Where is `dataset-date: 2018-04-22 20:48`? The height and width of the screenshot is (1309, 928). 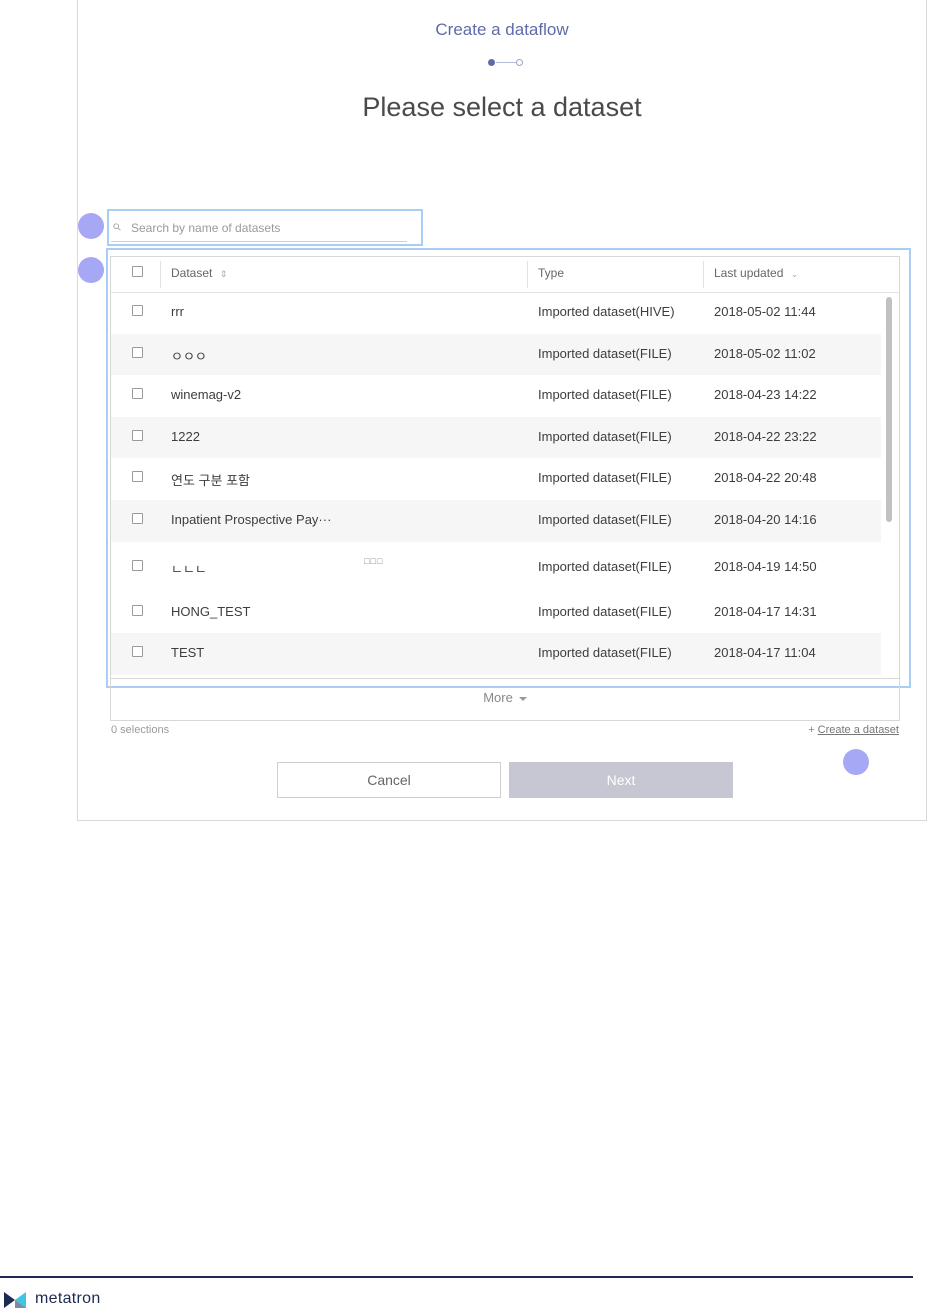
dataset-date: 2018-04-22 20:48 is located at coordinates (765, 478).